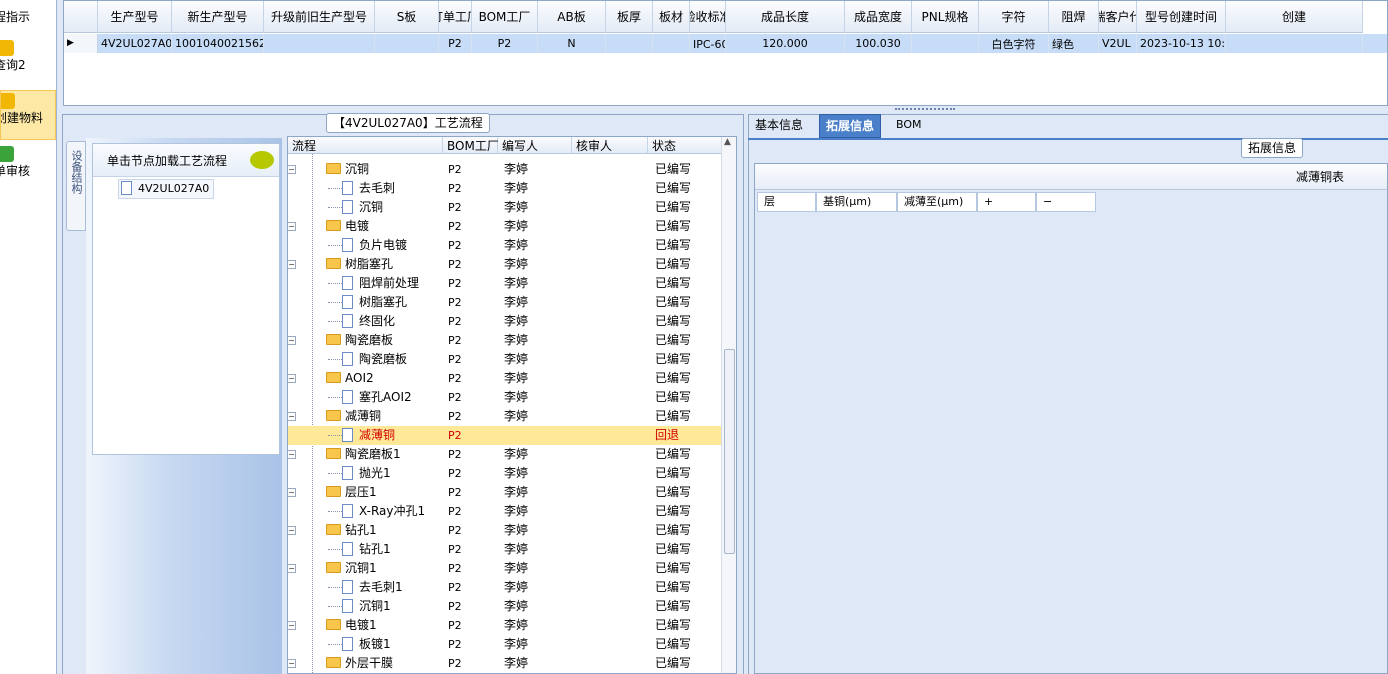  Describe the element at coordinates (685, 145) in the screenshot. I see `flow-column-header: 状态` at that location.